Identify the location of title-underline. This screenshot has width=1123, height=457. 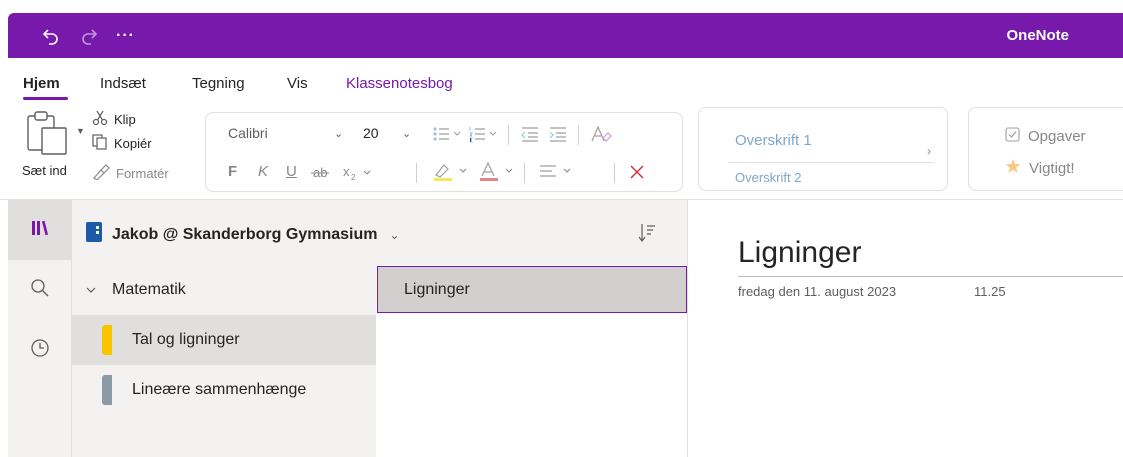
(930, 276).